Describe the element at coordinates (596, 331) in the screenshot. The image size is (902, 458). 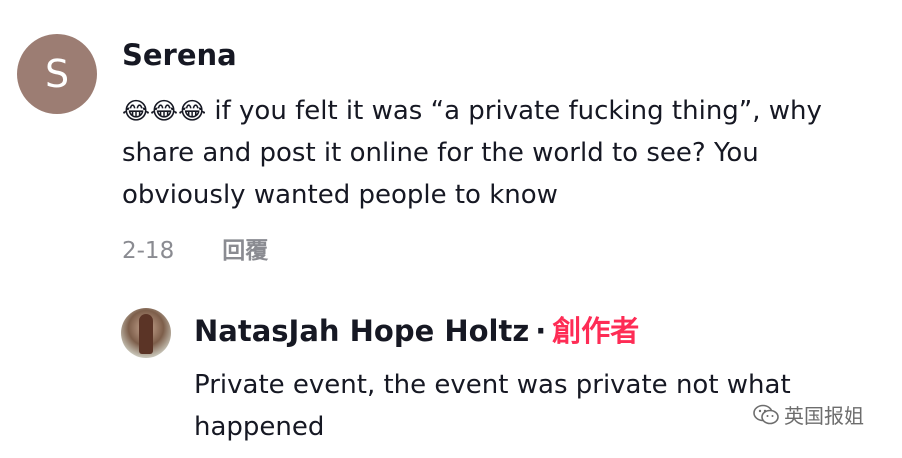
I see `creator-badge: 創作者` at that location.